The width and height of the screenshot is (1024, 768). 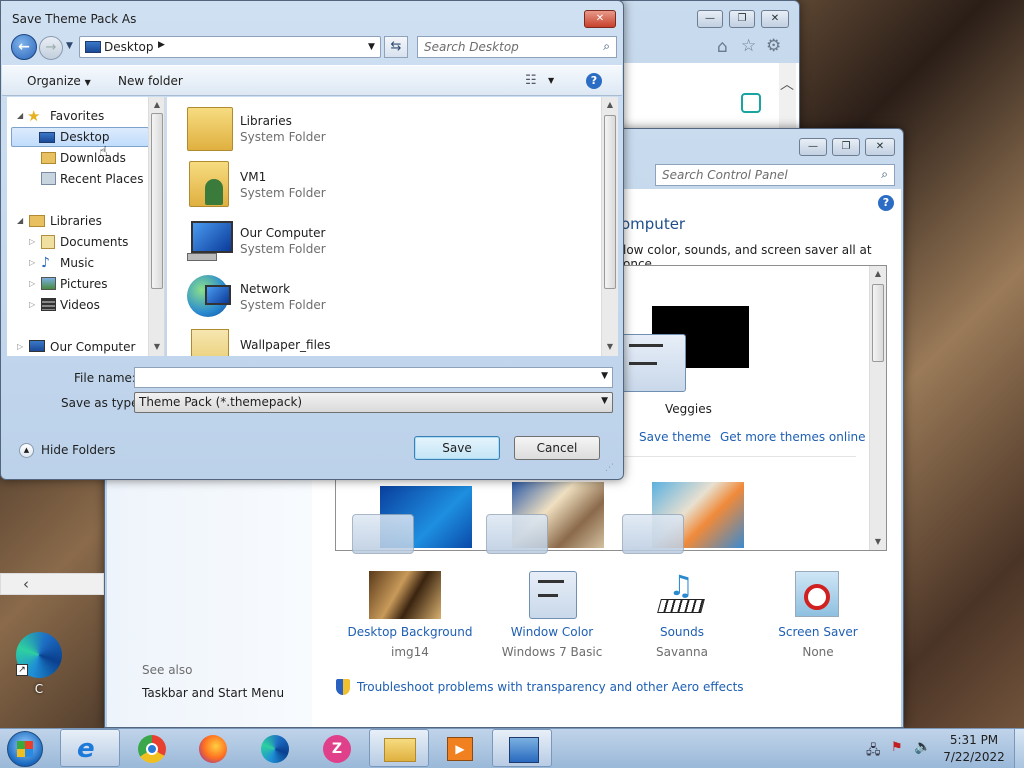 I want to click on address-dropdown-icon: ▼, so click(x=371, y=47).